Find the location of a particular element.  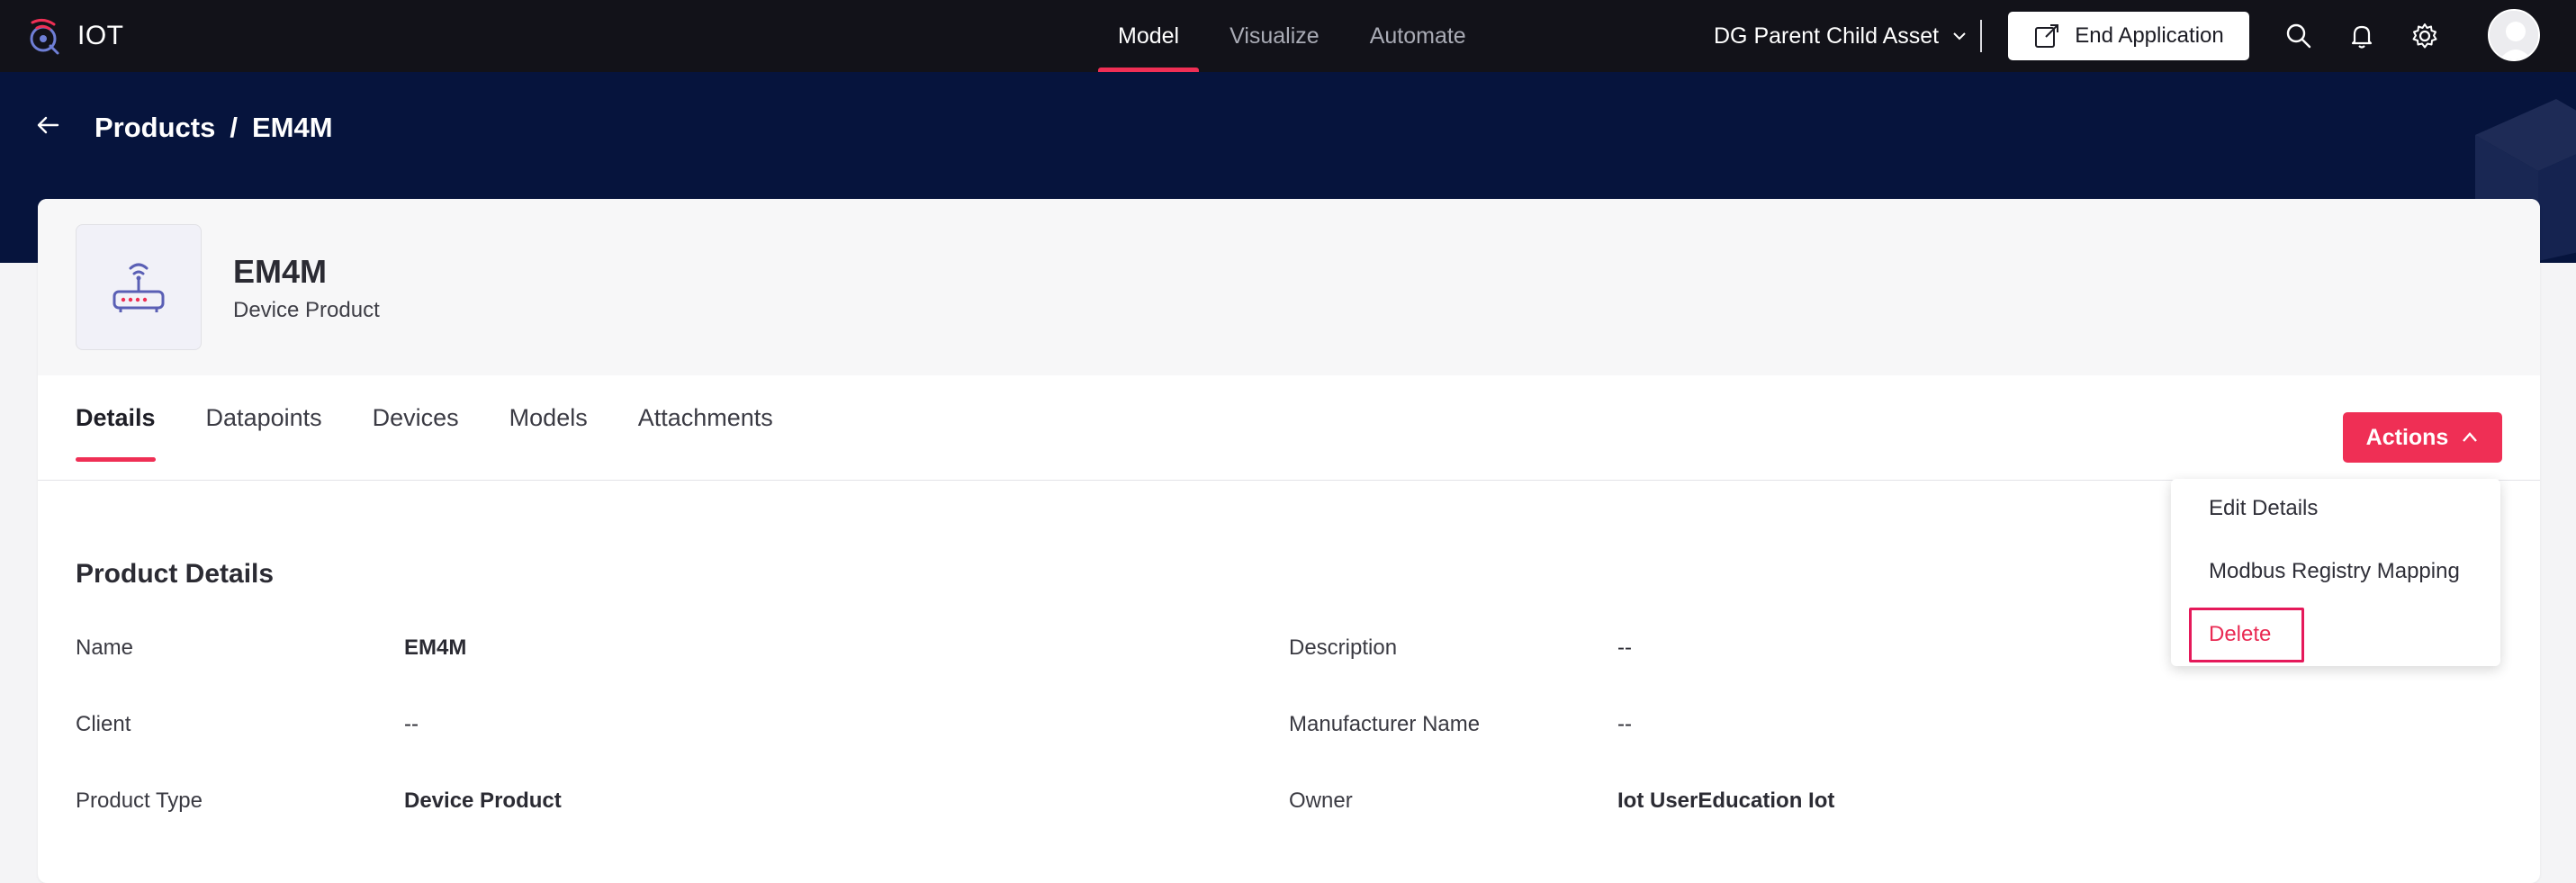

field-value-name: EM4M is located at coordinates (435, 647).